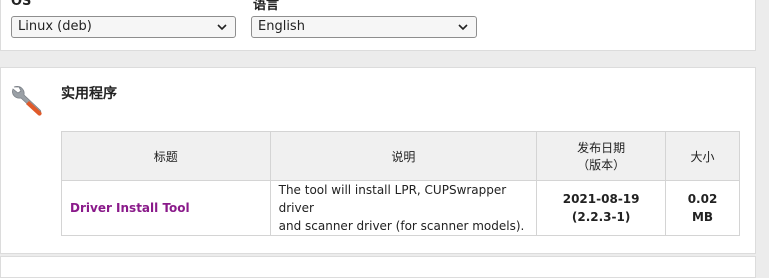 This screenshot has height=278, width=769. Describe the element at coordinates (401, 226) in the screenshot. I see `description-line2: and scanner driver (for scanner models).` at that location.